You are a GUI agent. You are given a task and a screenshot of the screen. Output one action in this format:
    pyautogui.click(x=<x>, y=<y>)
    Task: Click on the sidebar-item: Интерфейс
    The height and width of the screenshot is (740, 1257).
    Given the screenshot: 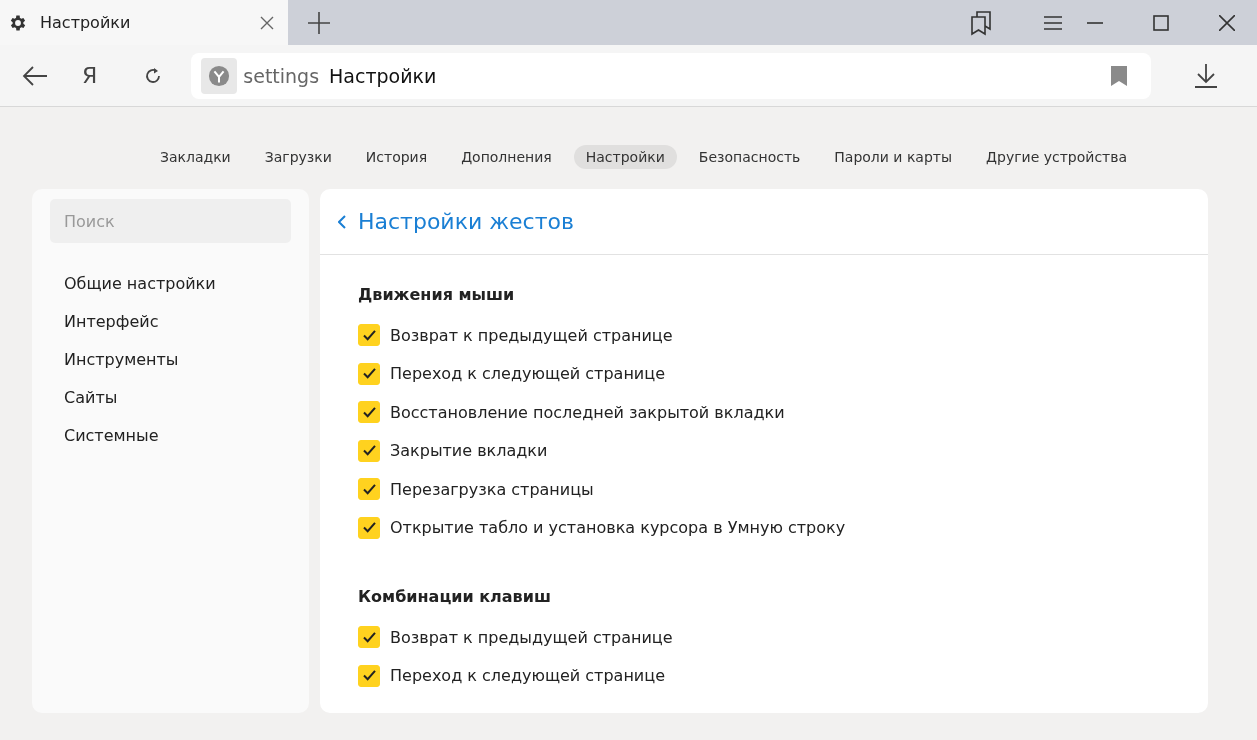 What is the action you would take?
    pyautogui.click(x=177, y=322)
    